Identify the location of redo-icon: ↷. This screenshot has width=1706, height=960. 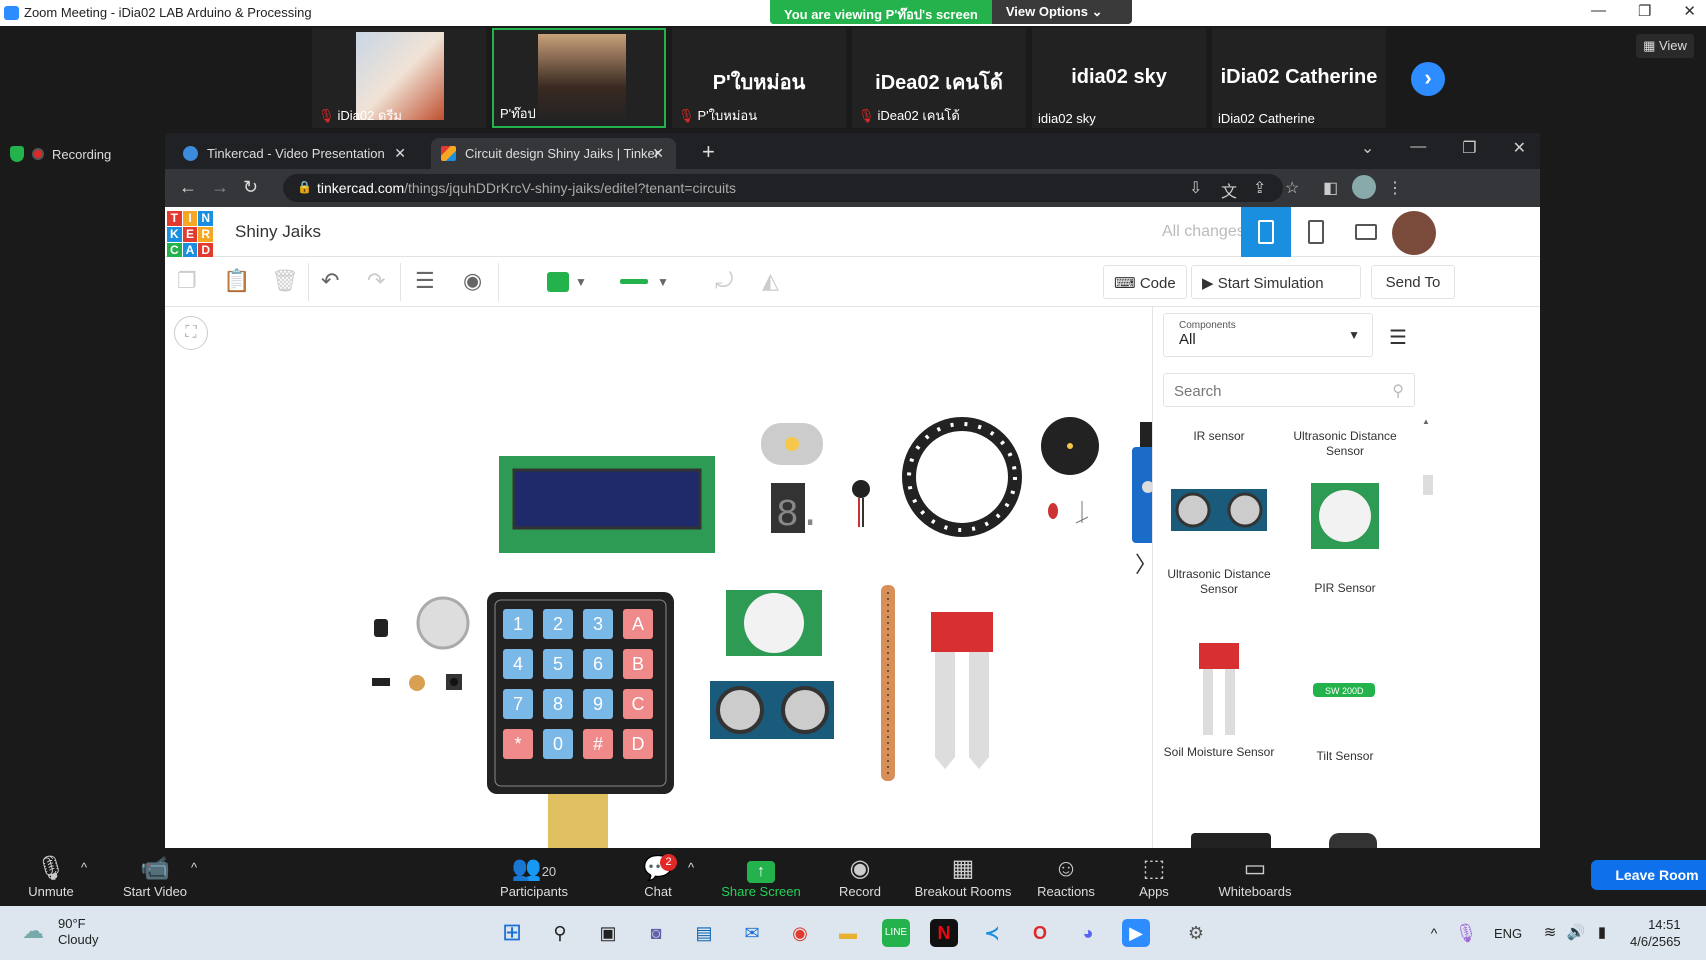
(376, 281).